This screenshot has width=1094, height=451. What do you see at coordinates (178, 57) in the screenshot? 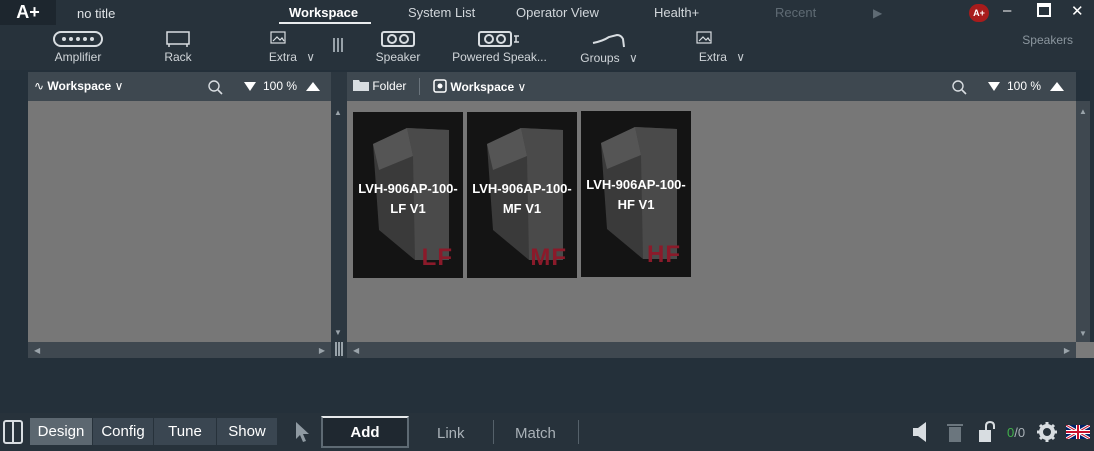
I see `rack-label: Rack` at bounding box center [178, 57].